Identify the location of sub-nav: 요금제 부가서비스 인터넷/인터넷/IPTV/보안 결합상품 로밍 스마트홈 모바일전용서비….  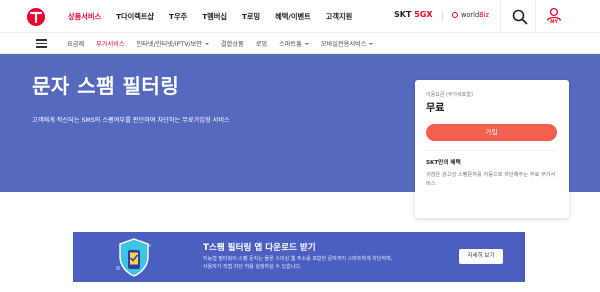
(300, 43).